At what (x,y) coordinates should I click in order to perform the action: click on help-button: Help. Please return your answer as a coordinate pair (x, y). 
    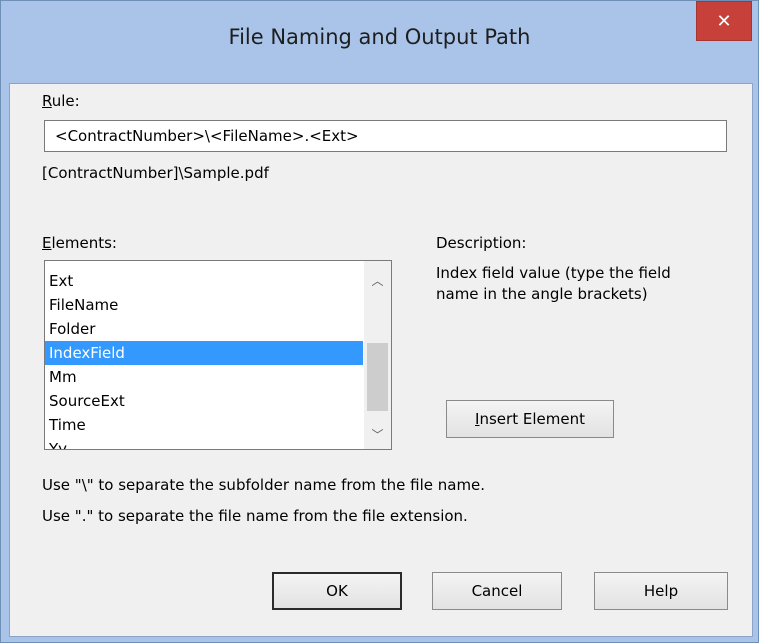
    Looking at the image, I should click on (661, 591).